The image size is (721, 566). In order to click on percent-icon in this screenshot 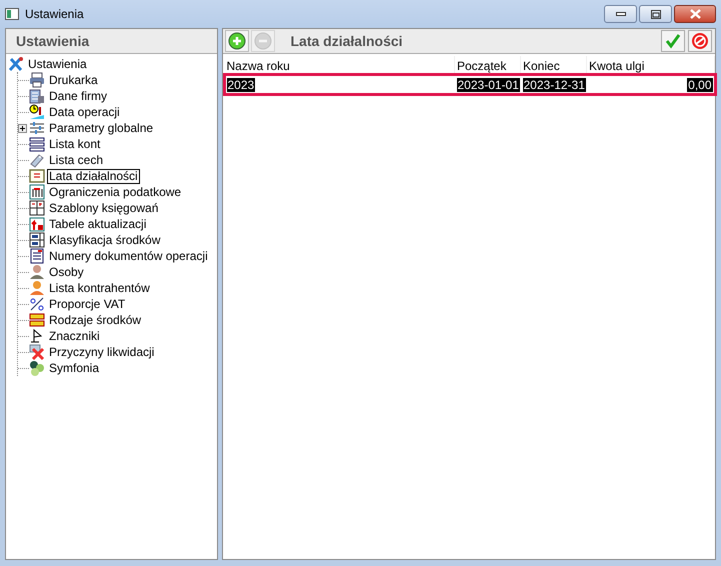, I will do `click(37, 304)`.